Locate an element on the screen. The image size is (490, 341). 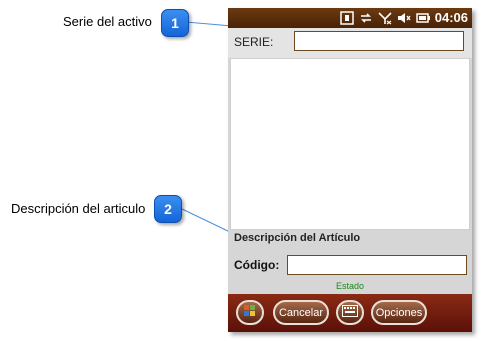
codigo-input is located at coordinates (377, 265).